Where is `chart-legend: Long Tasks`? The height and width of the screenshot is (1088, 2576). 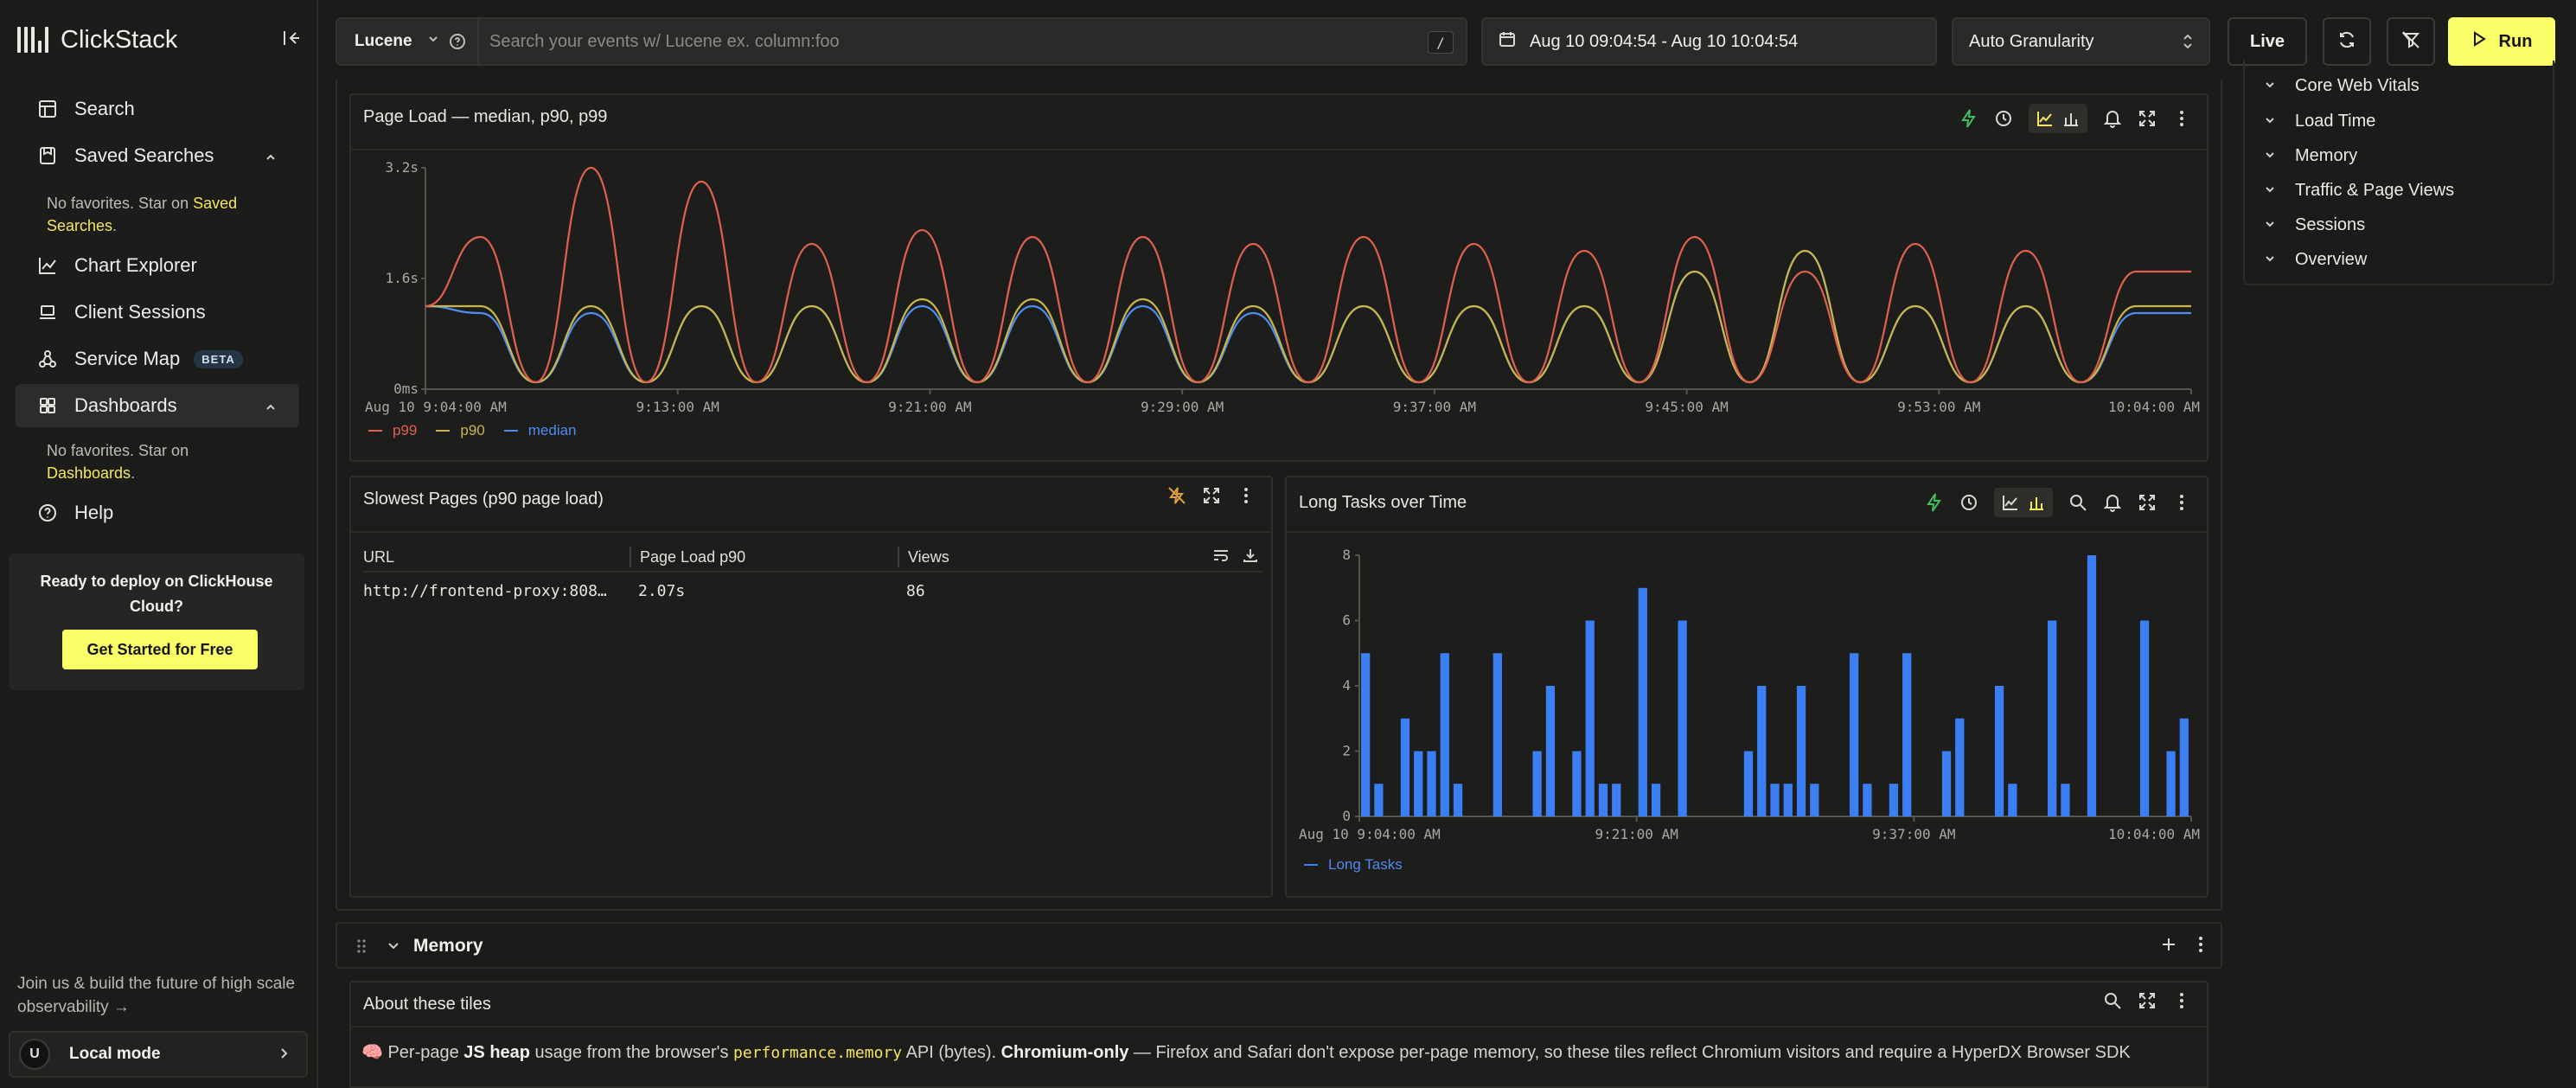
chart-legend: Long Tasks is located at coordinates (1354, 865).